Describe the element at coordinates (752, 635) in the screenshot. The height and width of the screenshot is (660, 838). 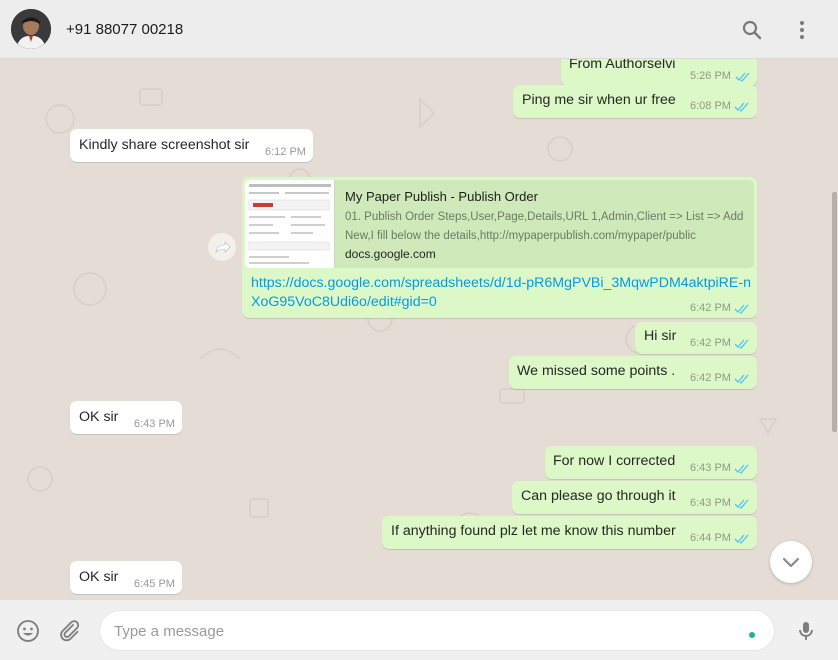
I see `status-dot` at that location.